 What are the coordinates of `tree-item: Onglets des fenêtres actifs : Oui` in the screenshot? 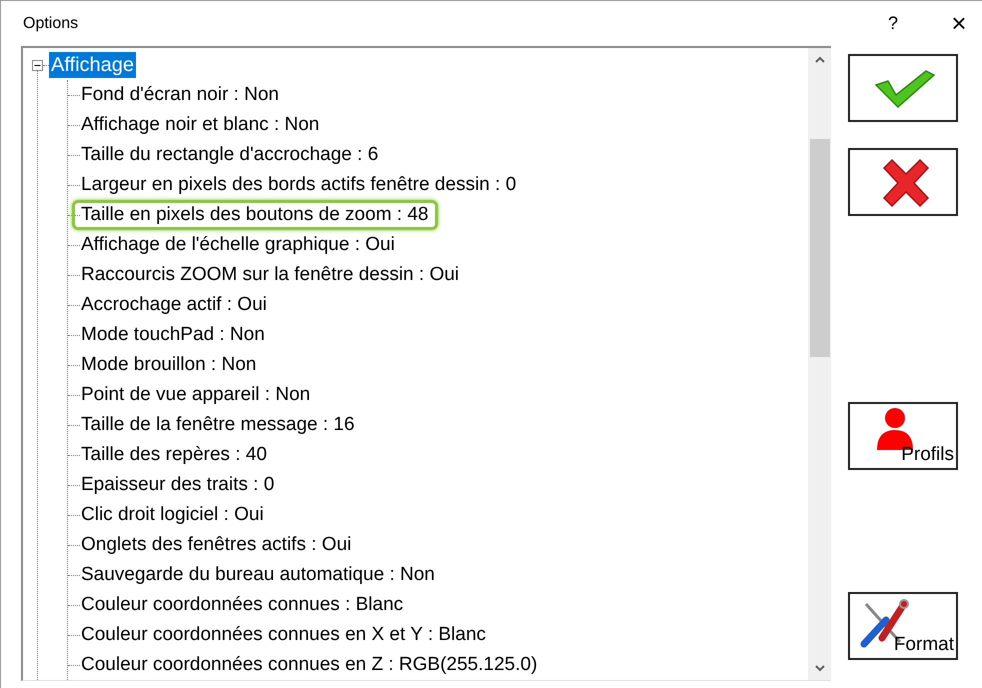 It's located at (216, 545).